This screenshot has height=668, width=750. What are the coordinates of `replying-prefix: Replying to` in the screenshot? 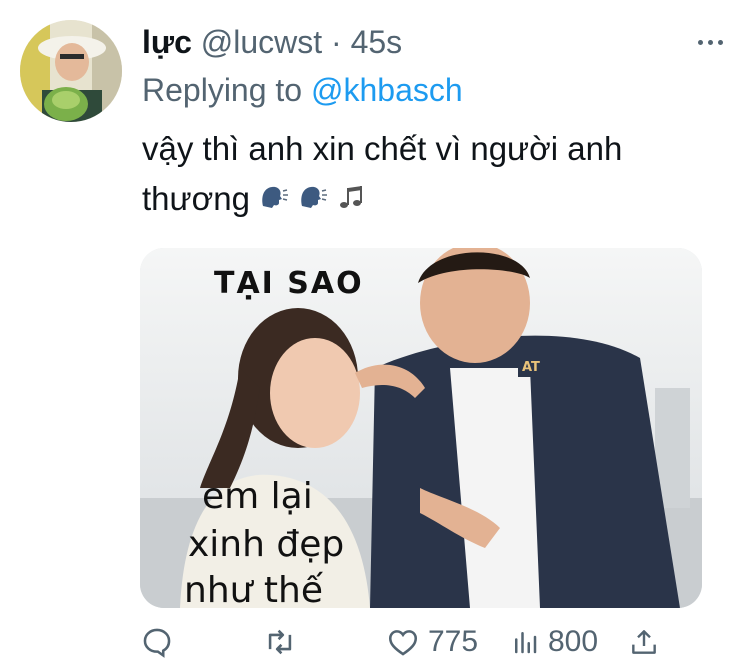 It's located at (222, 90).